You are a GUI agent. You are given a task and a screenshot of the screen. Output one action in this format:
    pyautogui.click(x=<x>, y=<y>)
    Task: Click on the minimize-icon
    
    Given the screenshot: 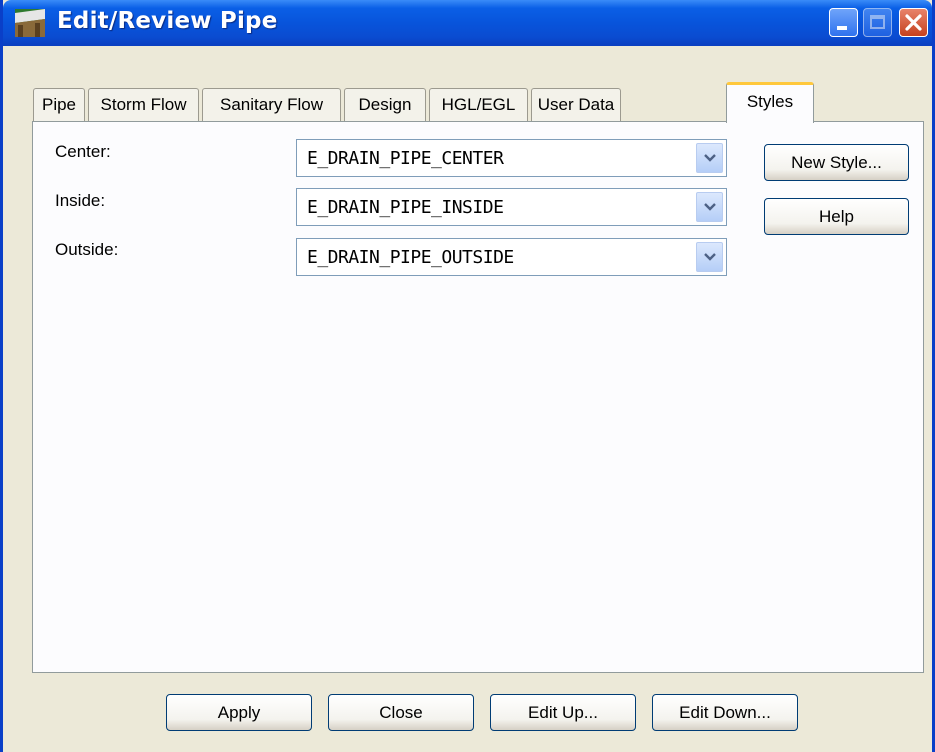 What is the action you would take?
    pyautogui.click(x=842, y=28)
    